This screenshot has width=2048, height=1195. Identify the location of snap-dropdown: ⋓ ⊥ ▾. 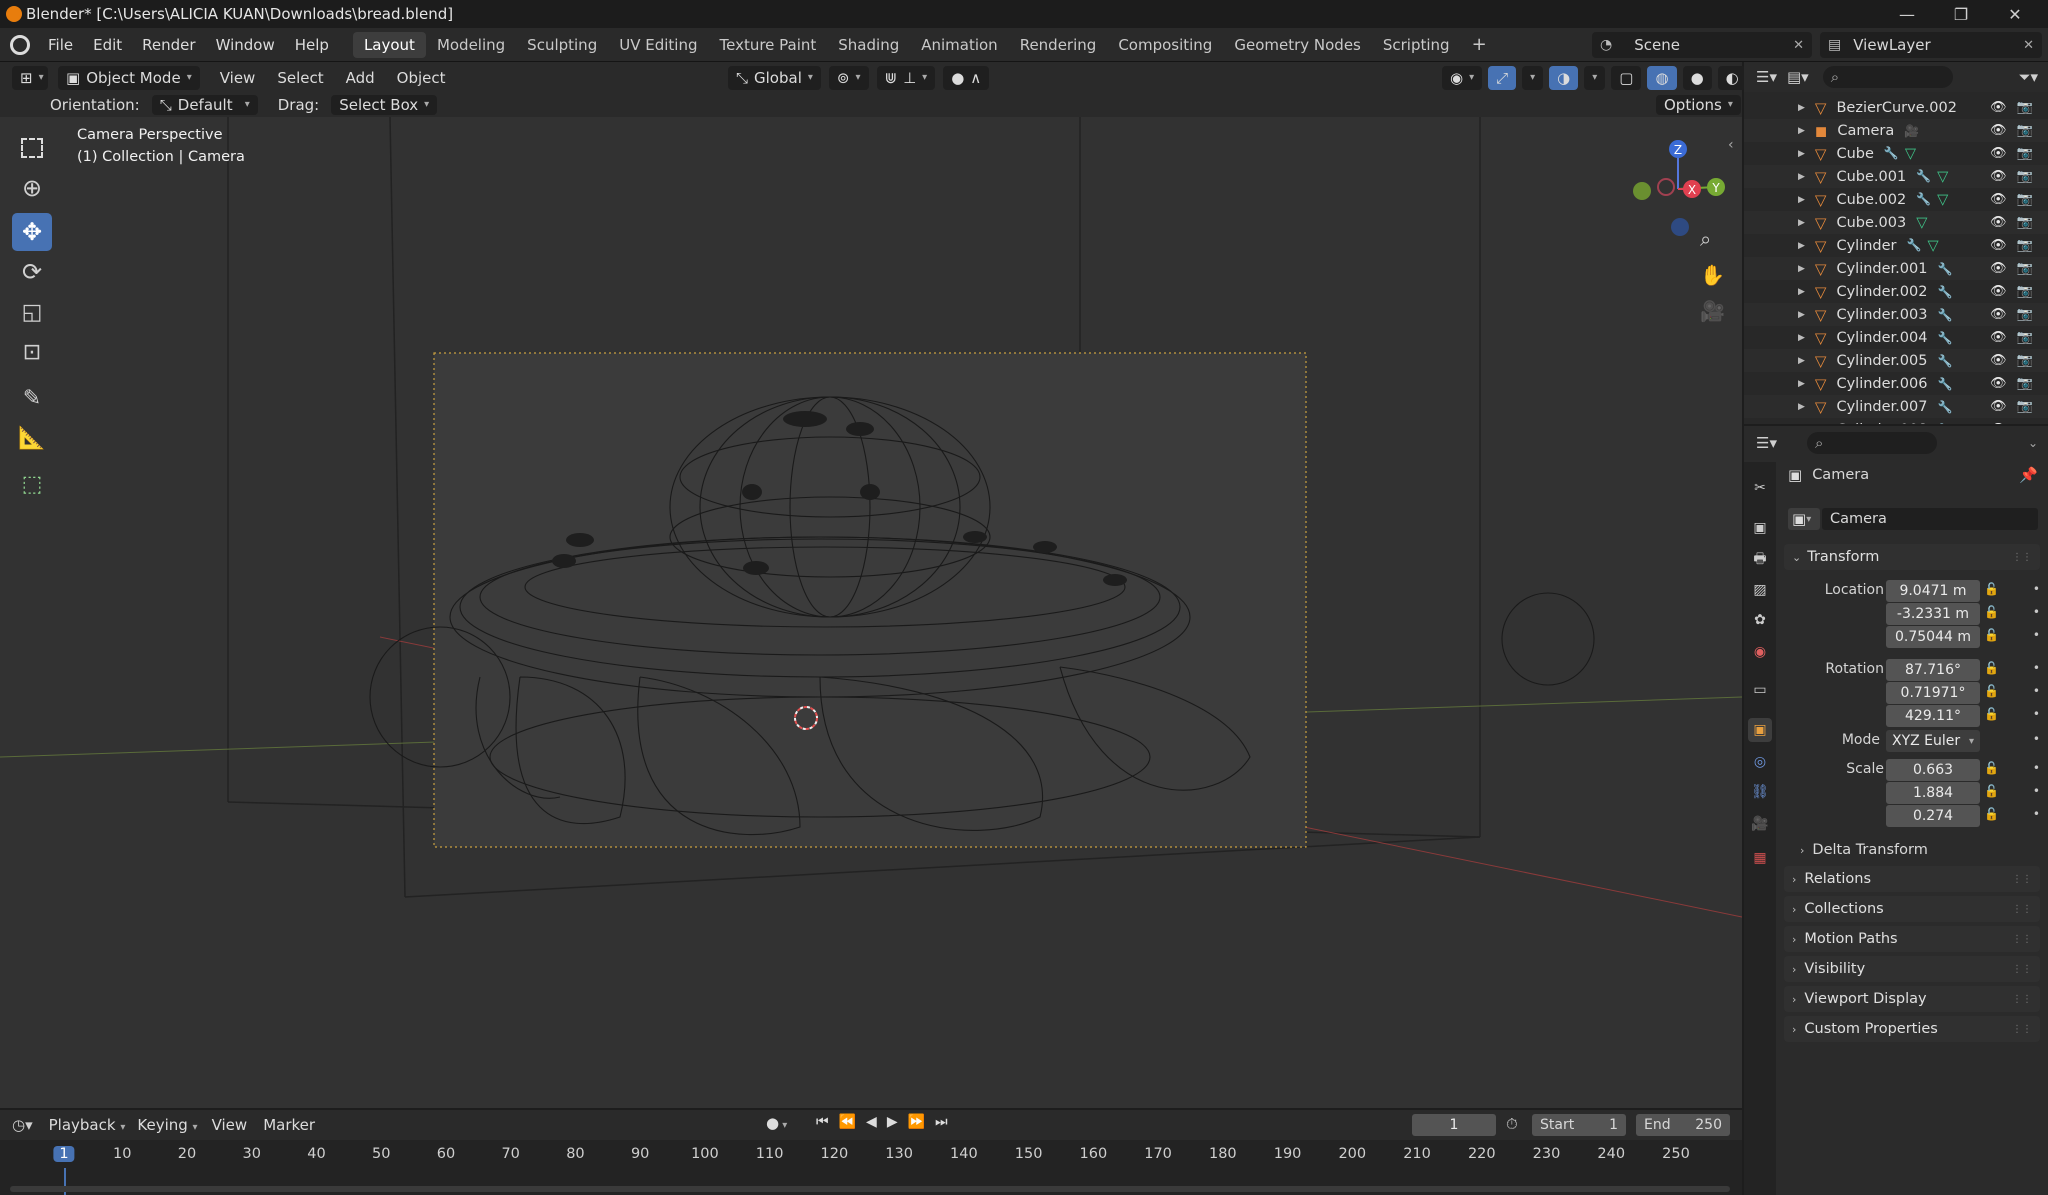
(906, 78).